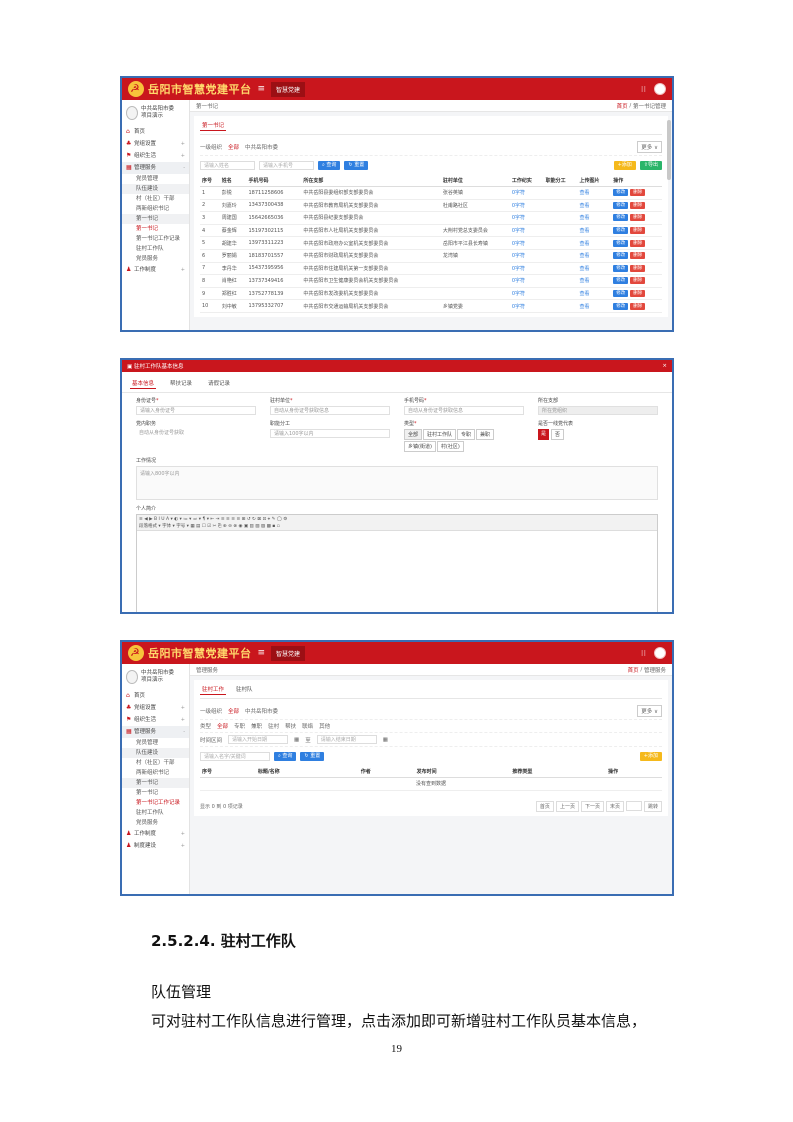 This screenshot has height=1122, width=793. What do you see at coordinates (227, 165) in the screenshot?
I see `name-search-input: 请输入姓名` at bounding box center [227, 165].